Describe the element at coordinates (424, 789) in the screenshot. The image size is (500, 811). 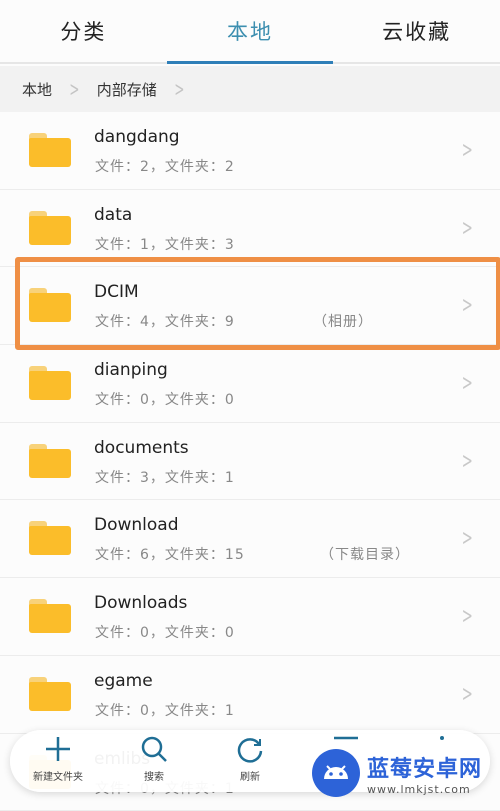
I see `watermark-url: www.lmkjst.com` at that location.